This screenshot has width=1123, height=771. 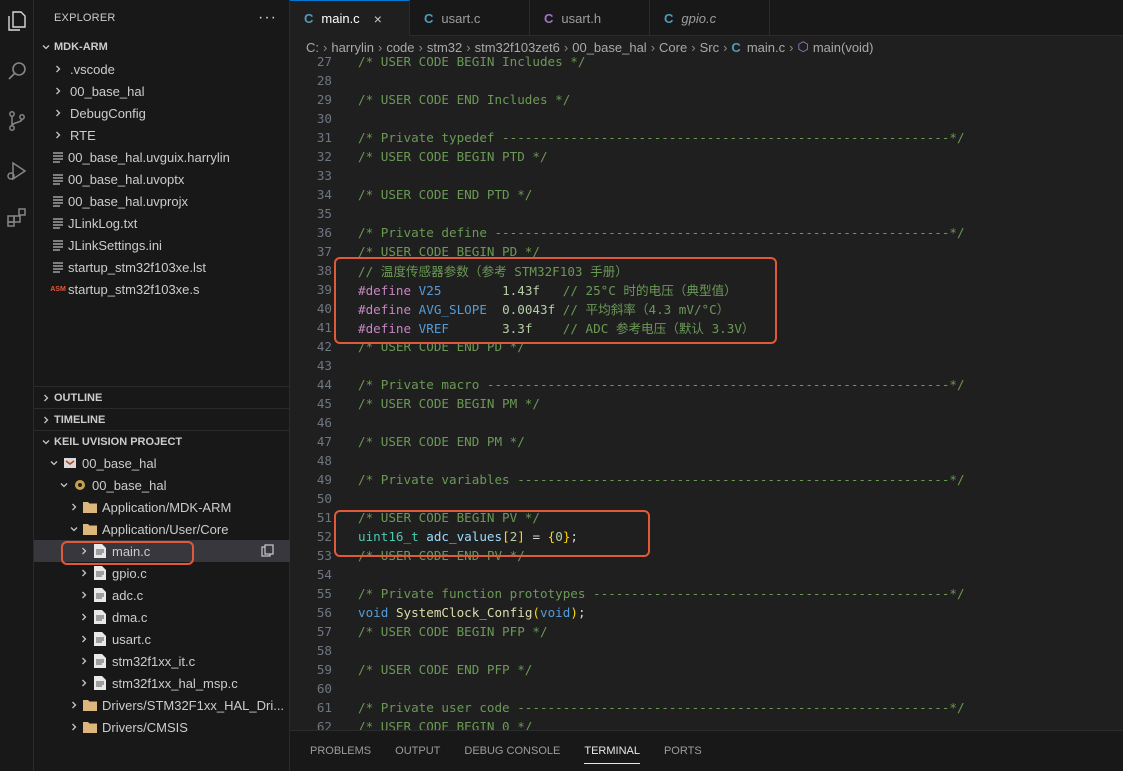 I want to click on tab-usart-c: Cusart.c, so click(x=470, y=18).